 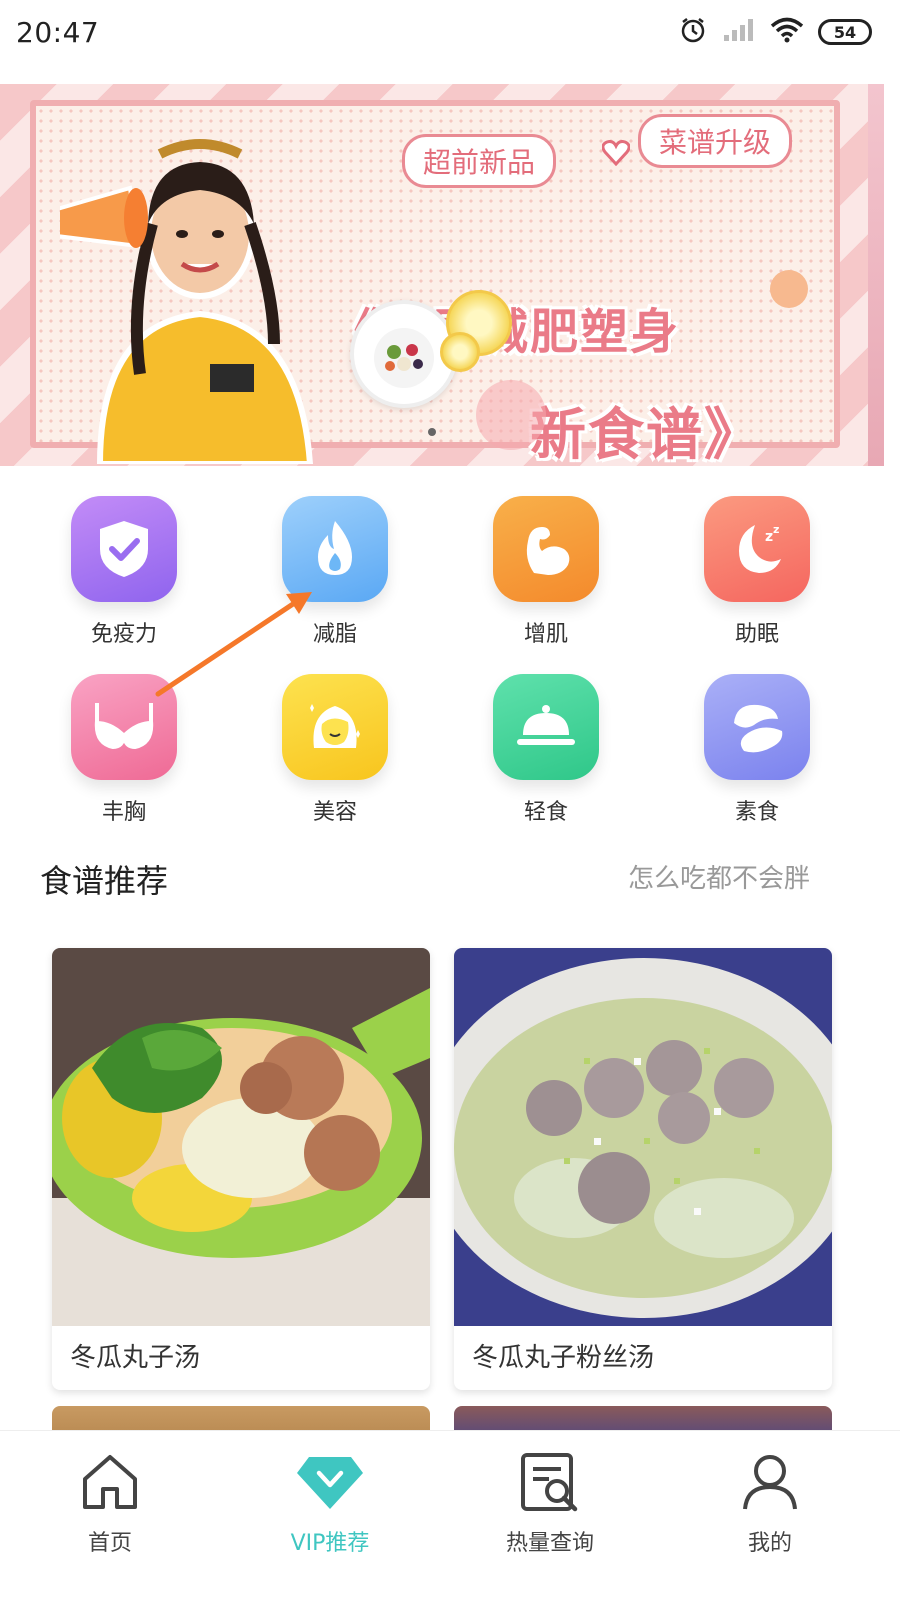 I want to click on banner-title-line2: 新食谱》, so click(x=646, y=434).